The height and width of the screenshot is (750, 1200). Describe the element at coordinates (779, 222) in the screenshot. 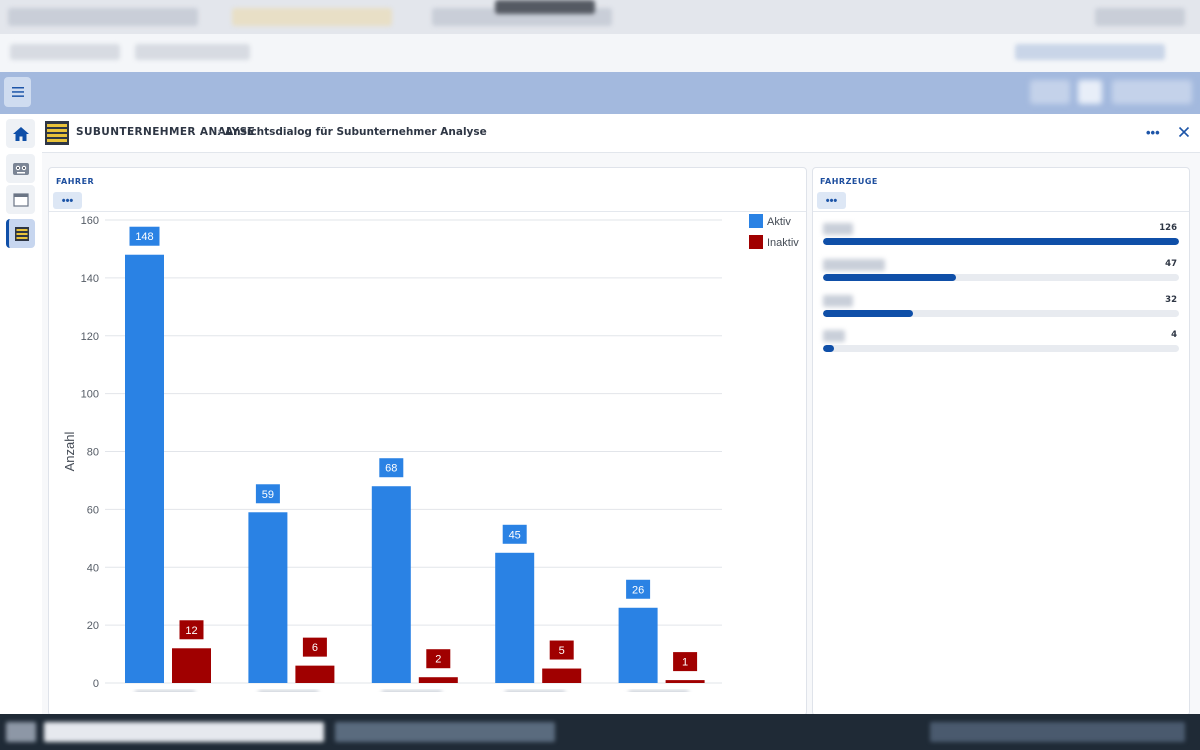

I see `legend-label: Aktiv` at that location.